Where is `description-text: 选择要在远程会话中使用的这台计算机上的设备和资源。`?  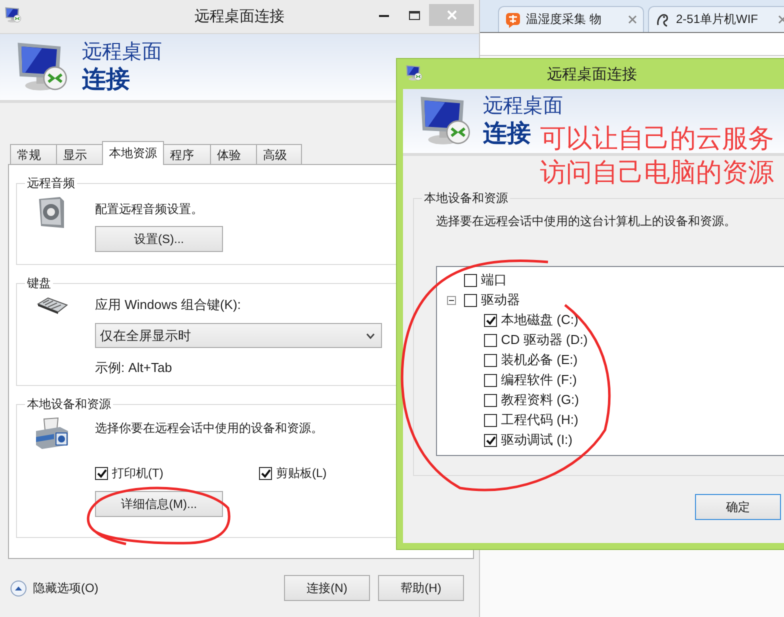 description-text: 选择要在远程会话中使用的这台计算机上的设备和资源。 is located at coordinates (586, 221).